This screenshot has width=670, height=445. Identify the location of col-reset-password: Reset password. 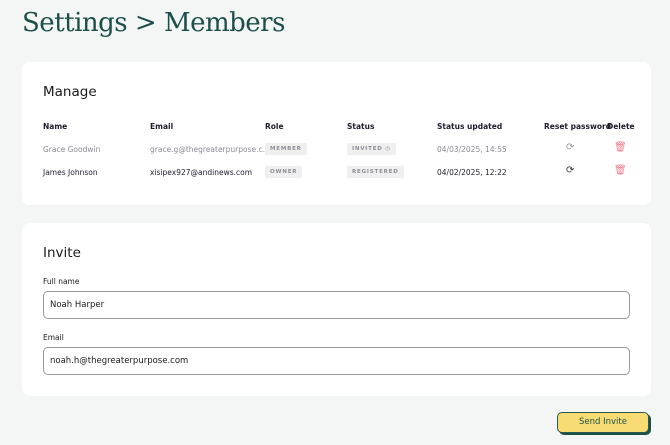
(578, 126).